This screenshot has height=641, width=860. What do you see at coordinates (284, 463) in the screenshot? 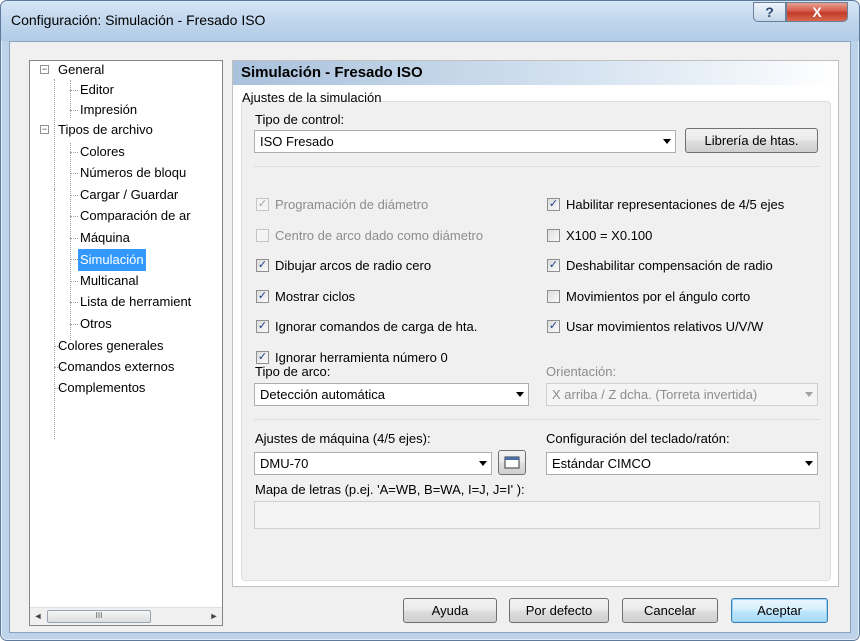
I see `machine-value: DMU-70` at bounding box center [284, 463].